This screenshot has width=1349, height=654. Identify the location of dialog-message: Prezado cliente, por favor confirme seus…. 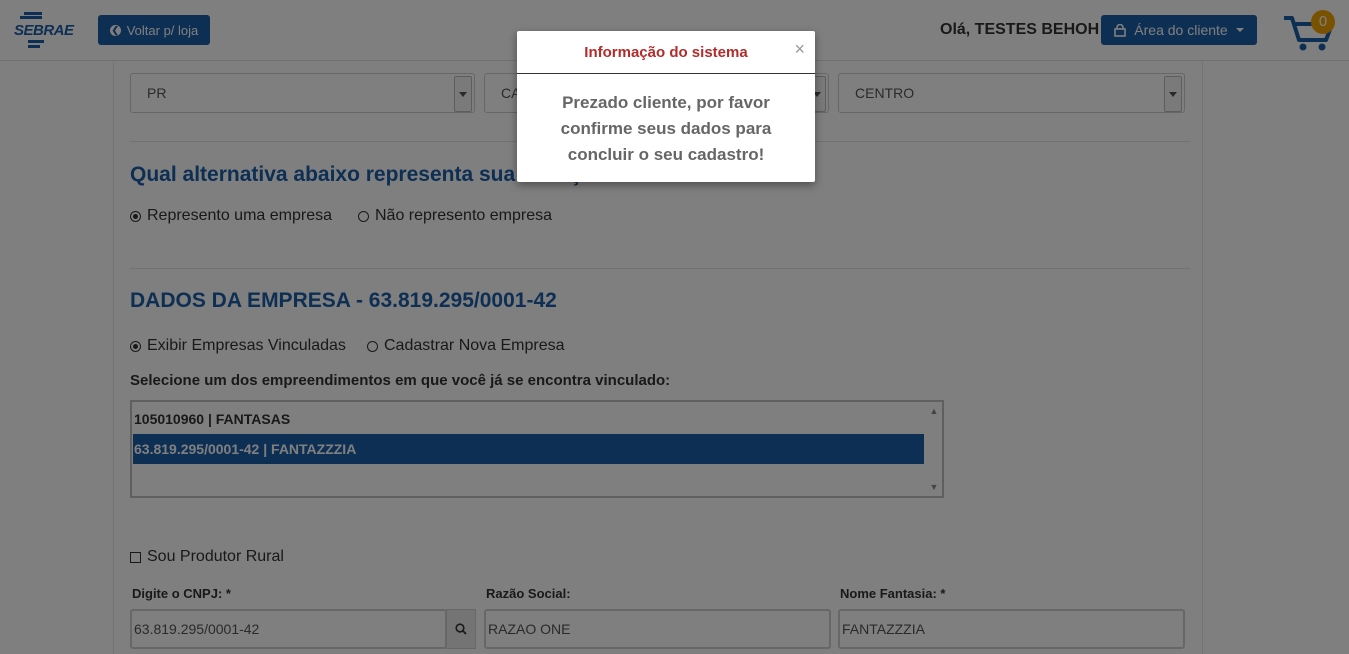
(666, 128).